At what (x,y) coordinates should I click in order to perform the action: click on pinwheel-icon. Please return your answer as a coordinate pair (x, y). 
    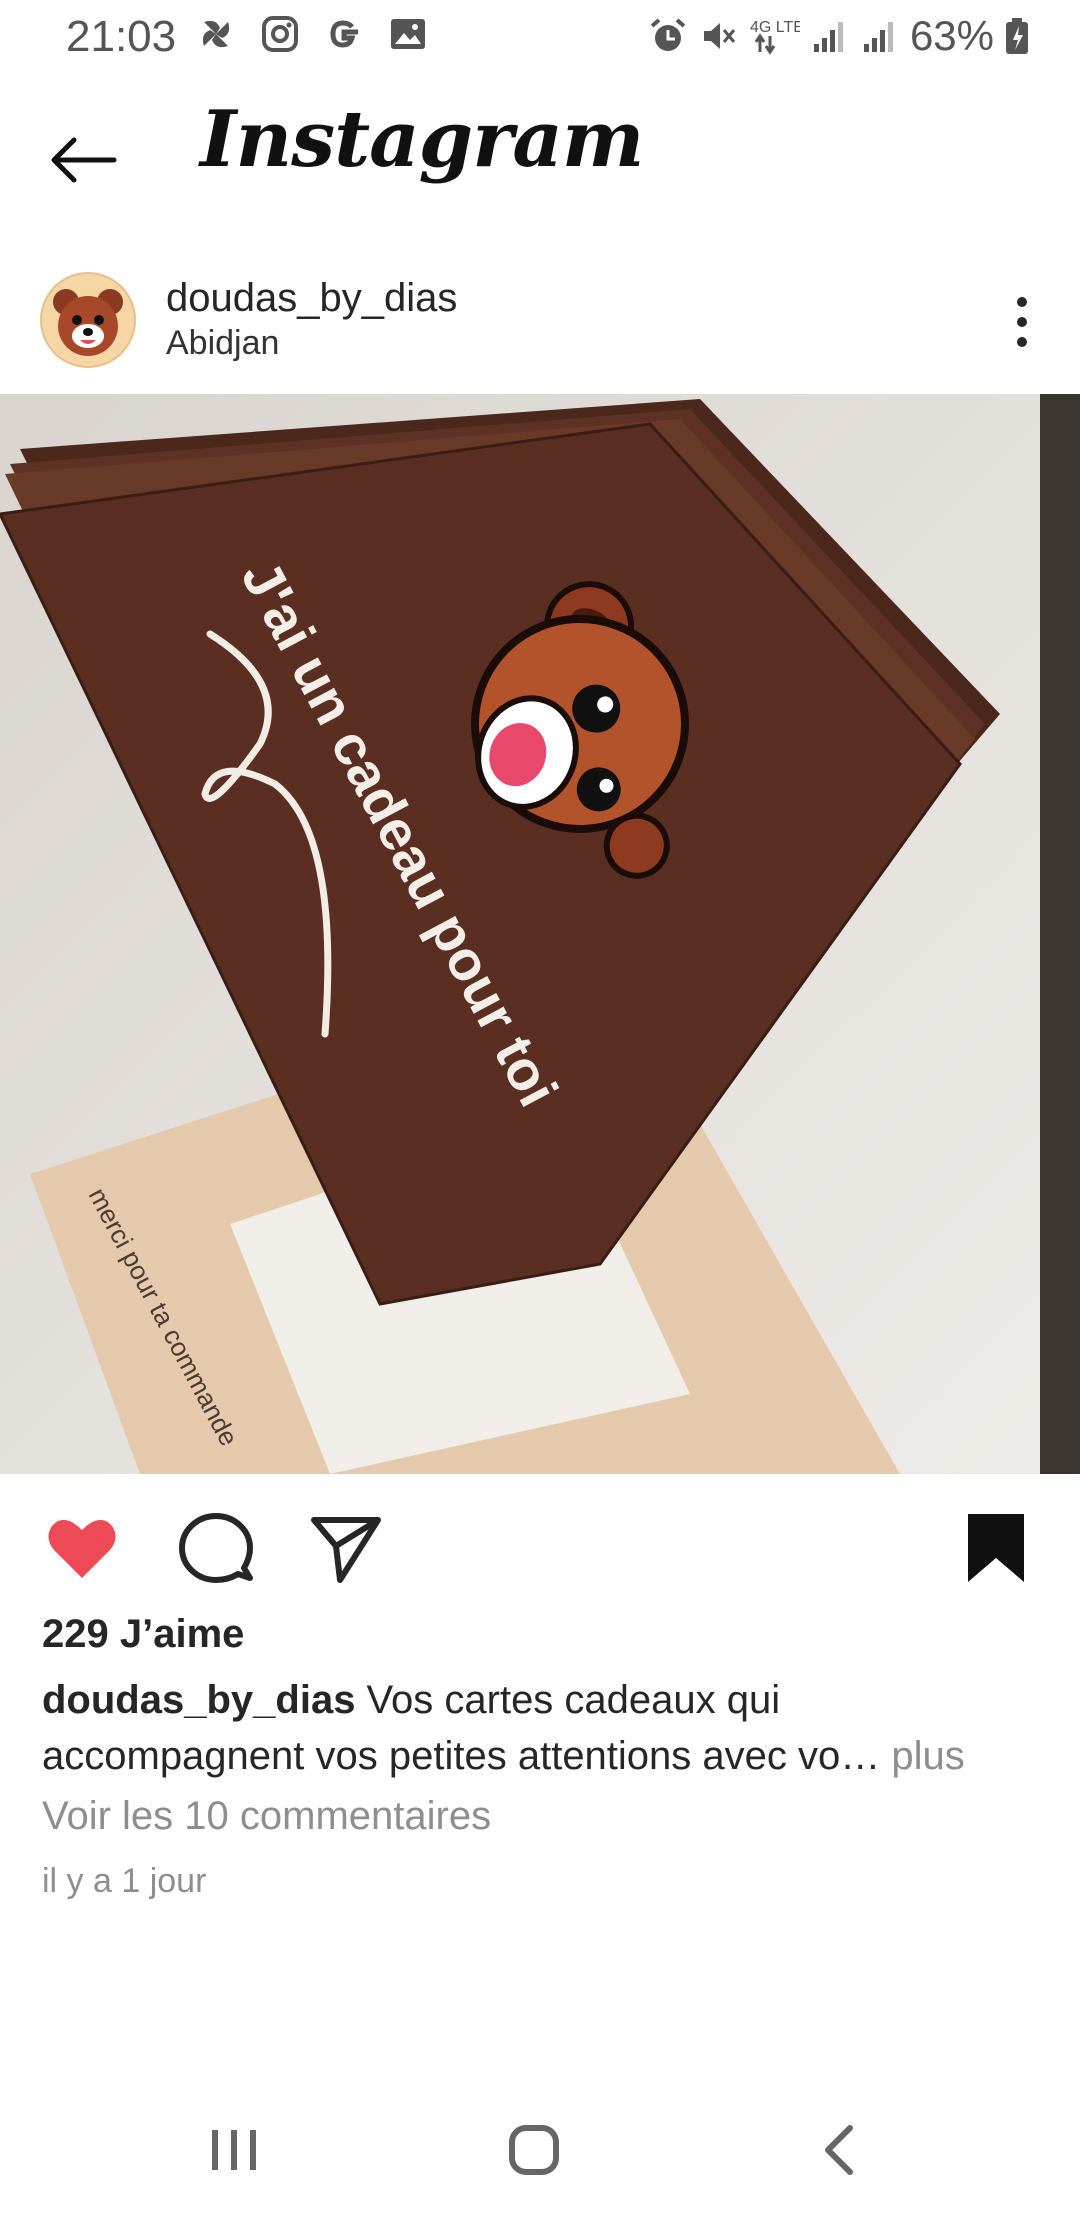
    Looking at the image, I should click on (216, 34).